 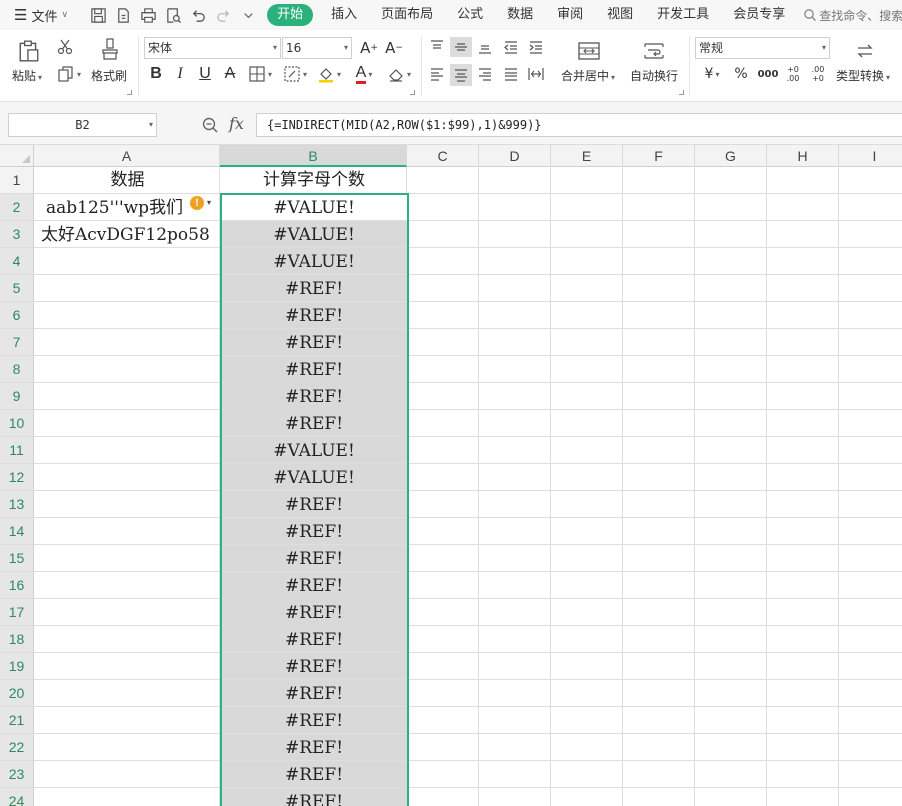 What do you see at coordinates (520, 15) in the screenshot?
I see `tab-data: 数据` at bounding box center [520, 15].